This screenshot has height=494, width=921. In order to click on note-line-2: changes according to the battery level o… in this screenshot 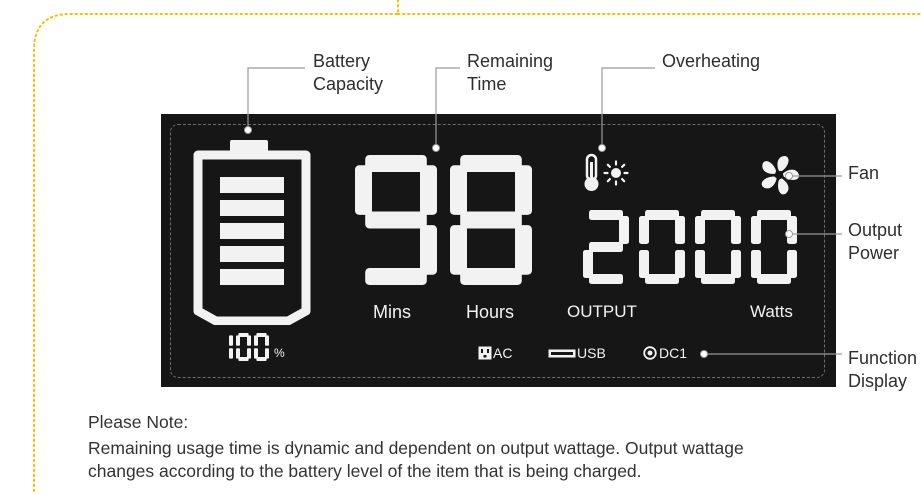, I will do `click(365, 471)`.